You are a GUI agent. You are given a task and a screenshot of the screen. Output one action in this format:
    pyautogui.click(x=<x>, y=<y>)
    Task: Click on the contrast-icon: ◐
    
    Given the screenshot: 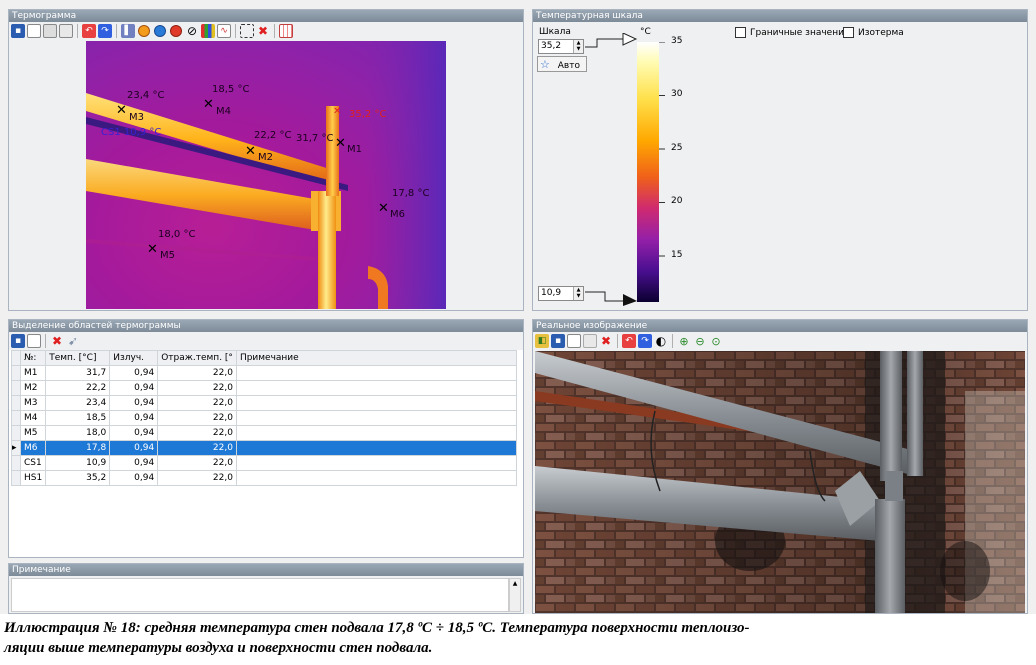 What is the action you would take?
    pyautogui.click(x=661, y=341)
    